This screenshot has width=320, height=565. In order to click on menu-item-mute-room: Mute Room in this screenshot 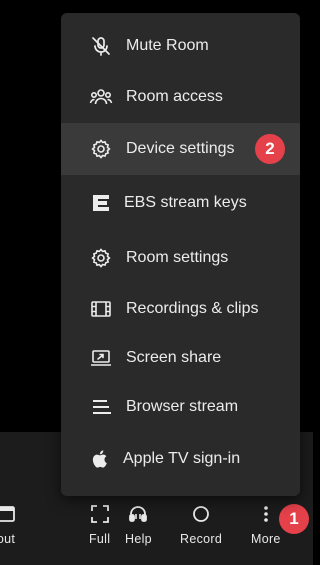, I will do `click(180, 46)`.